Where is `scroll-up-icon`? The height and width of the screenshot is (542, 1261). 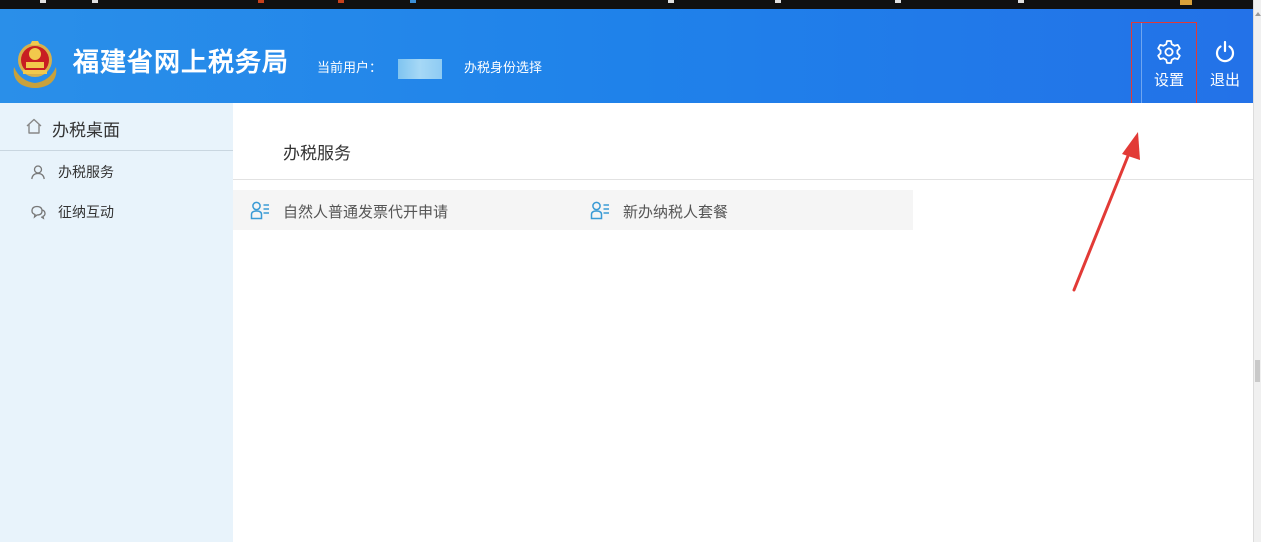 scroll-up-icon is located at coordinates (1258, 14).